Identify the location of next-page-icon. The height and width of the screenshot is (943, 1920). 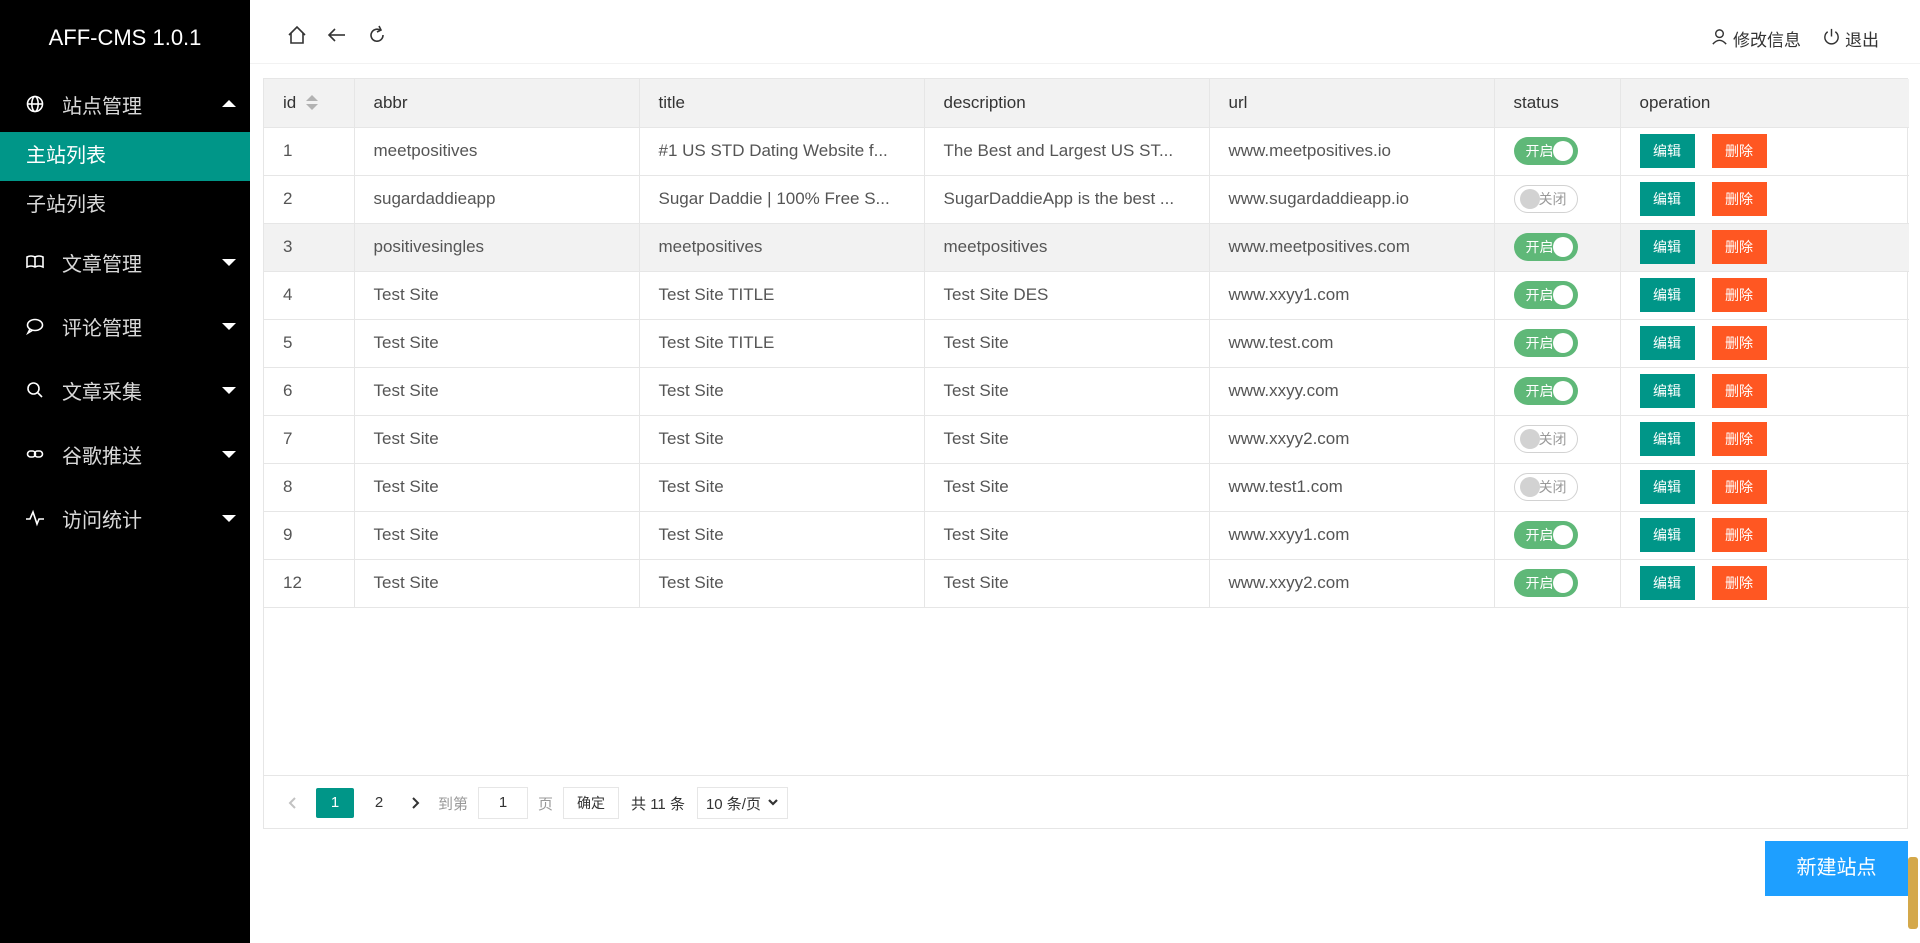
(415, 803).